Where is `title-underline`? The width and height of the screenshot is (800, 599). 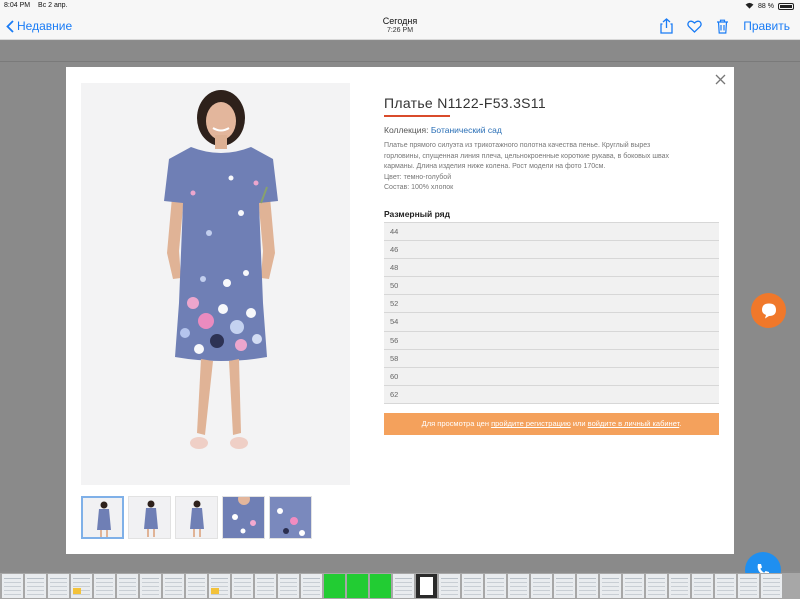 title-underline is located at coordinates (417, 116).